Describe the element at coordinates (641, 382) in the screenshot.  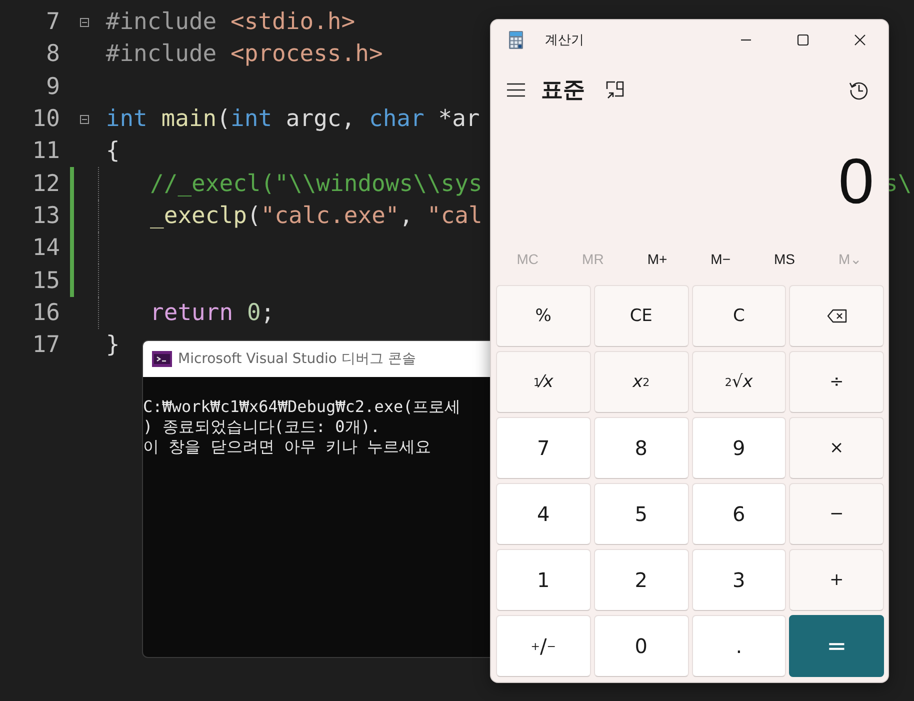
I see `calculator-key: x$^{2}$` at that location.